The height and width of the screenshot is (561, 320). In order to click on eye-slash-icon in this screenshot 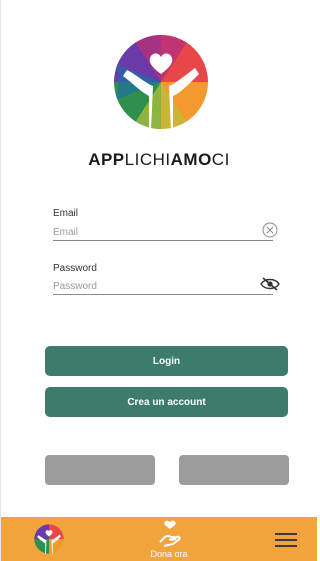, I will do `click(270, 284)`.